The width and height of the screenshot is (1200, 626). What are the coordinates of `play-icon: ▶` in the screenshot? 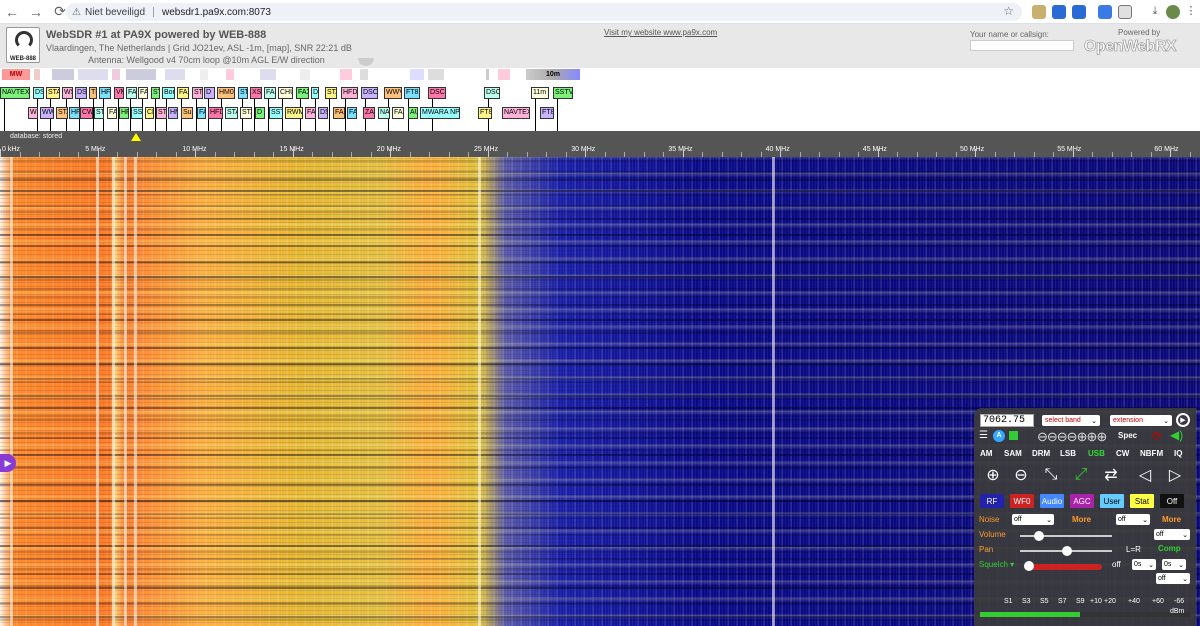 It's located at (1183, 420).